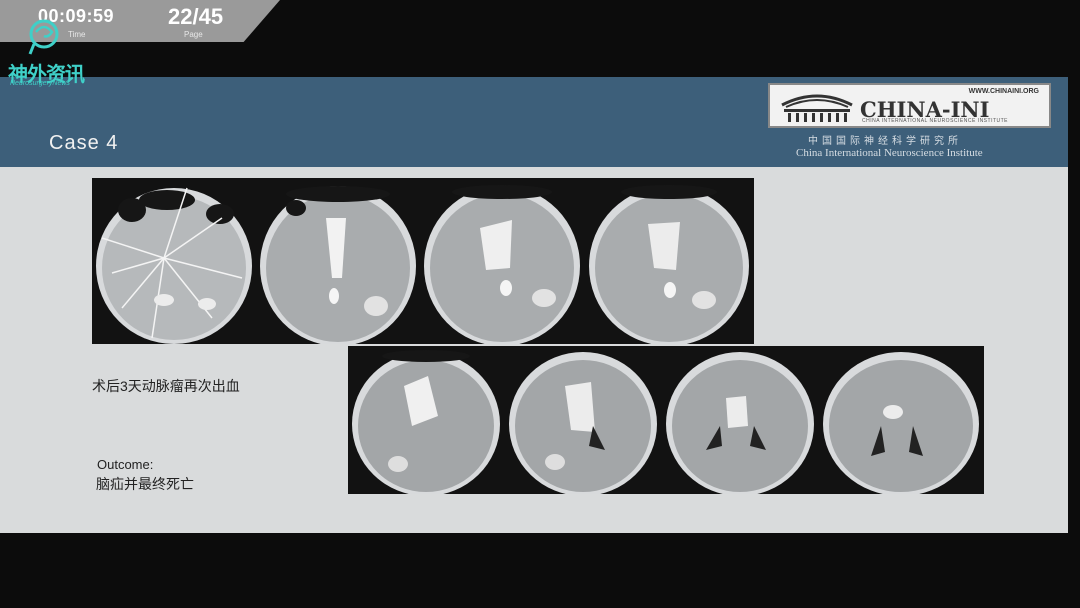  What do you see at coordinates (40, 83) in the screenshot?
I see `brand-name-en: NeurosurgeryNews` at bounding box center [40, 83].